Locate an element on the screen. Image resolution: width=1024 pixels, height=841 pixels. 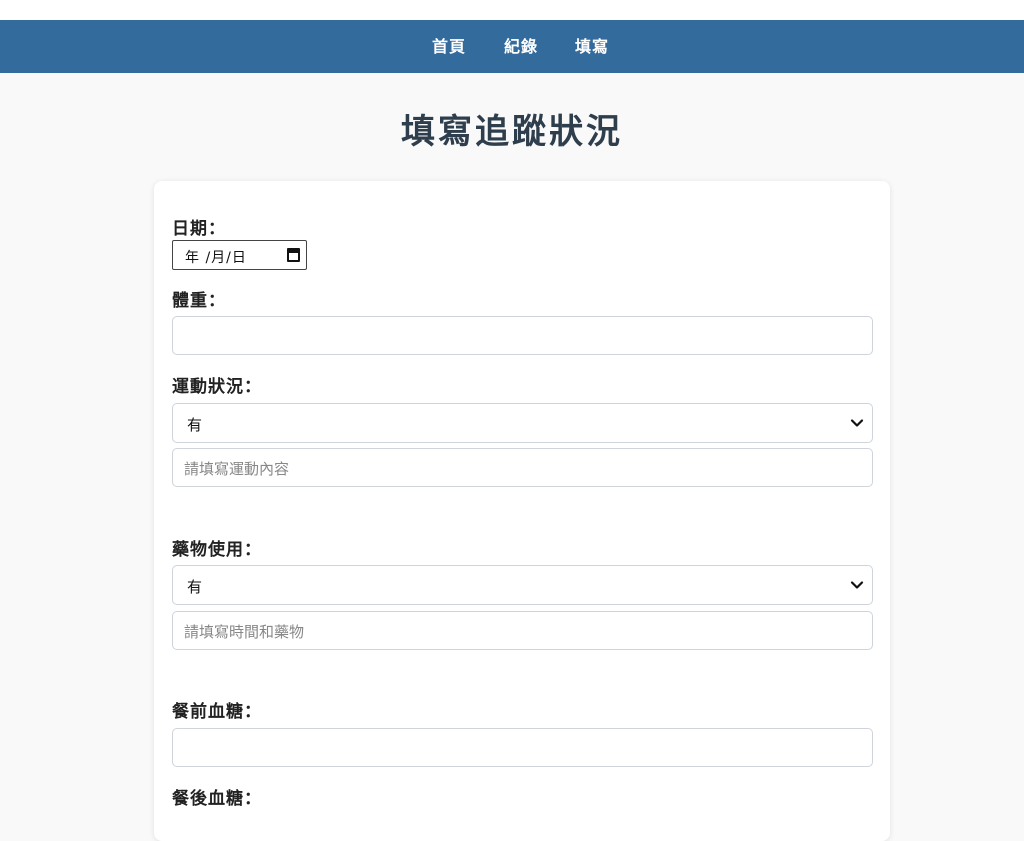
date-input-value: 年 /月/日 is located at coordinates (216, 258).